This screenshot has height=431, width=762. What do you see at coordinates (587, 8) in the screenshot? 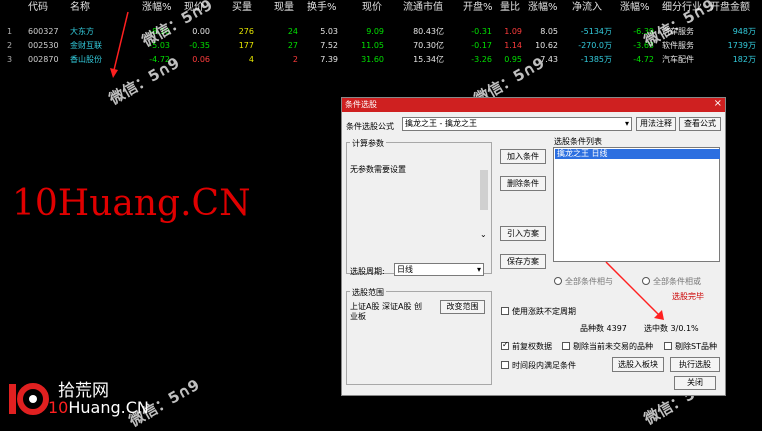
I see `col-net-inflow: 净流入` at bounding box center [587, 8].